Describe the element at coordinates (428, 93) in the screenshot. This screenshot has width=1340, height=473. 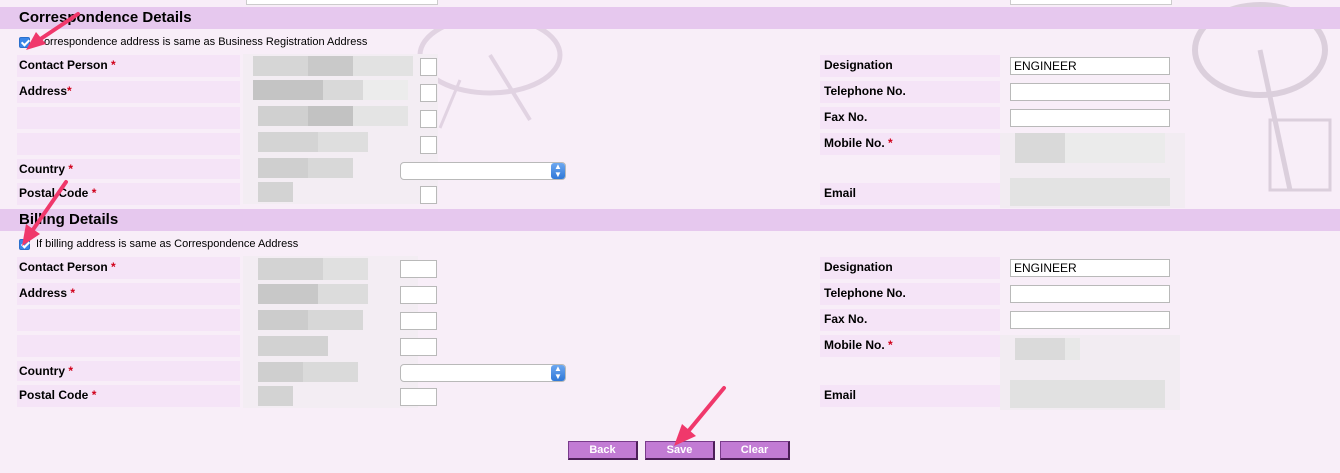
I see `correspondence-address-line1-input` at that location.